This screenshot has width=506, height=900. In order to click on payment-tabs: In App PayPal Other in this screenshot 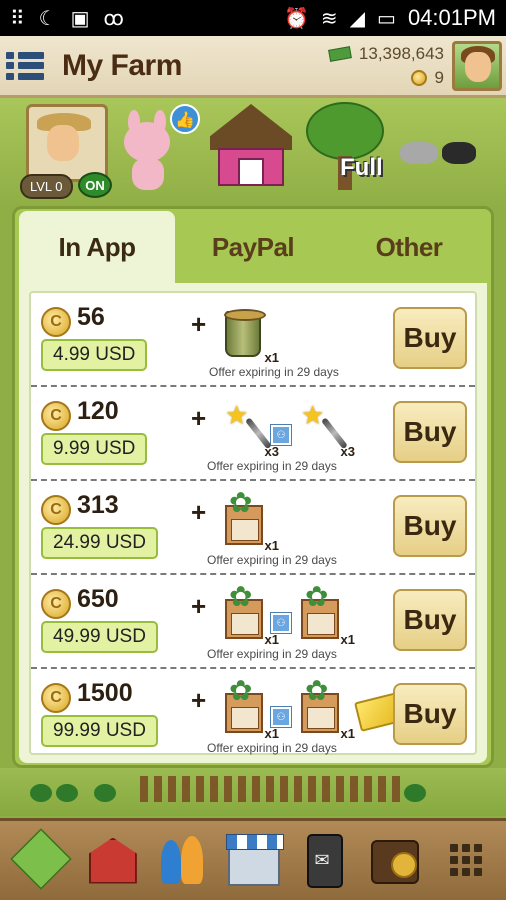, I will do `click(253, 247)`.